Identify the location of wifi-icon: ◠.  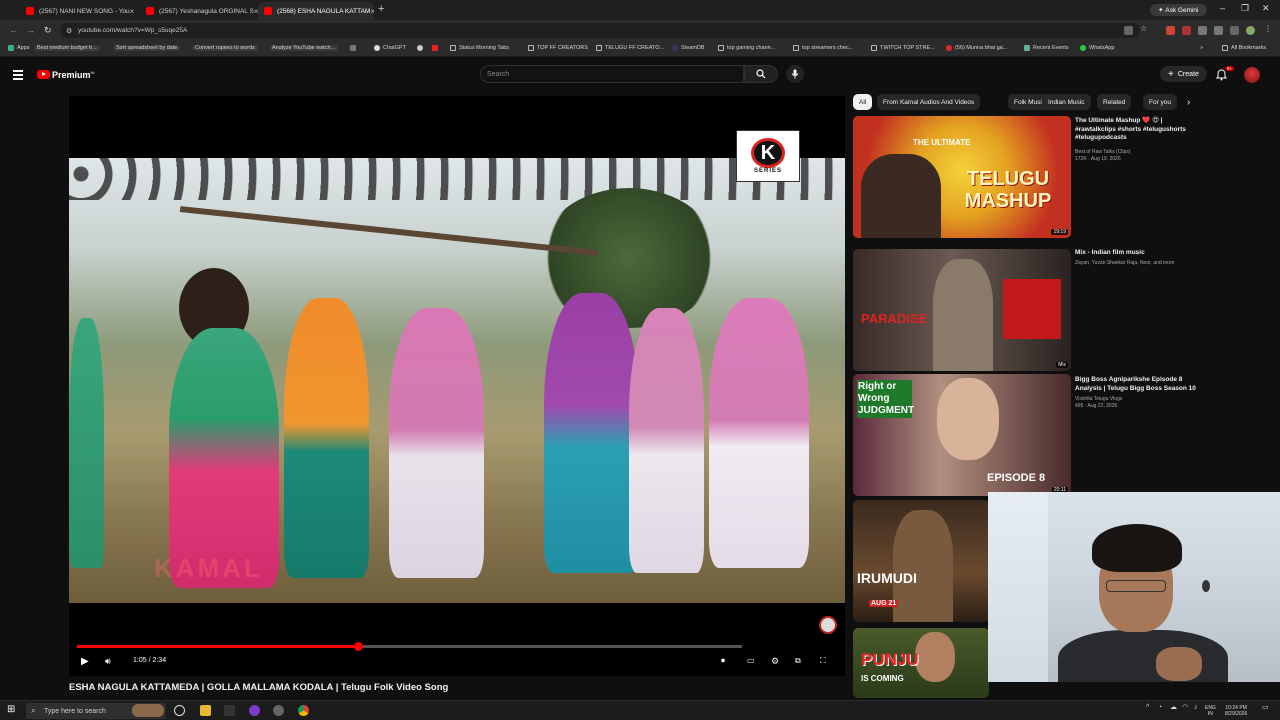
(1185, 707).